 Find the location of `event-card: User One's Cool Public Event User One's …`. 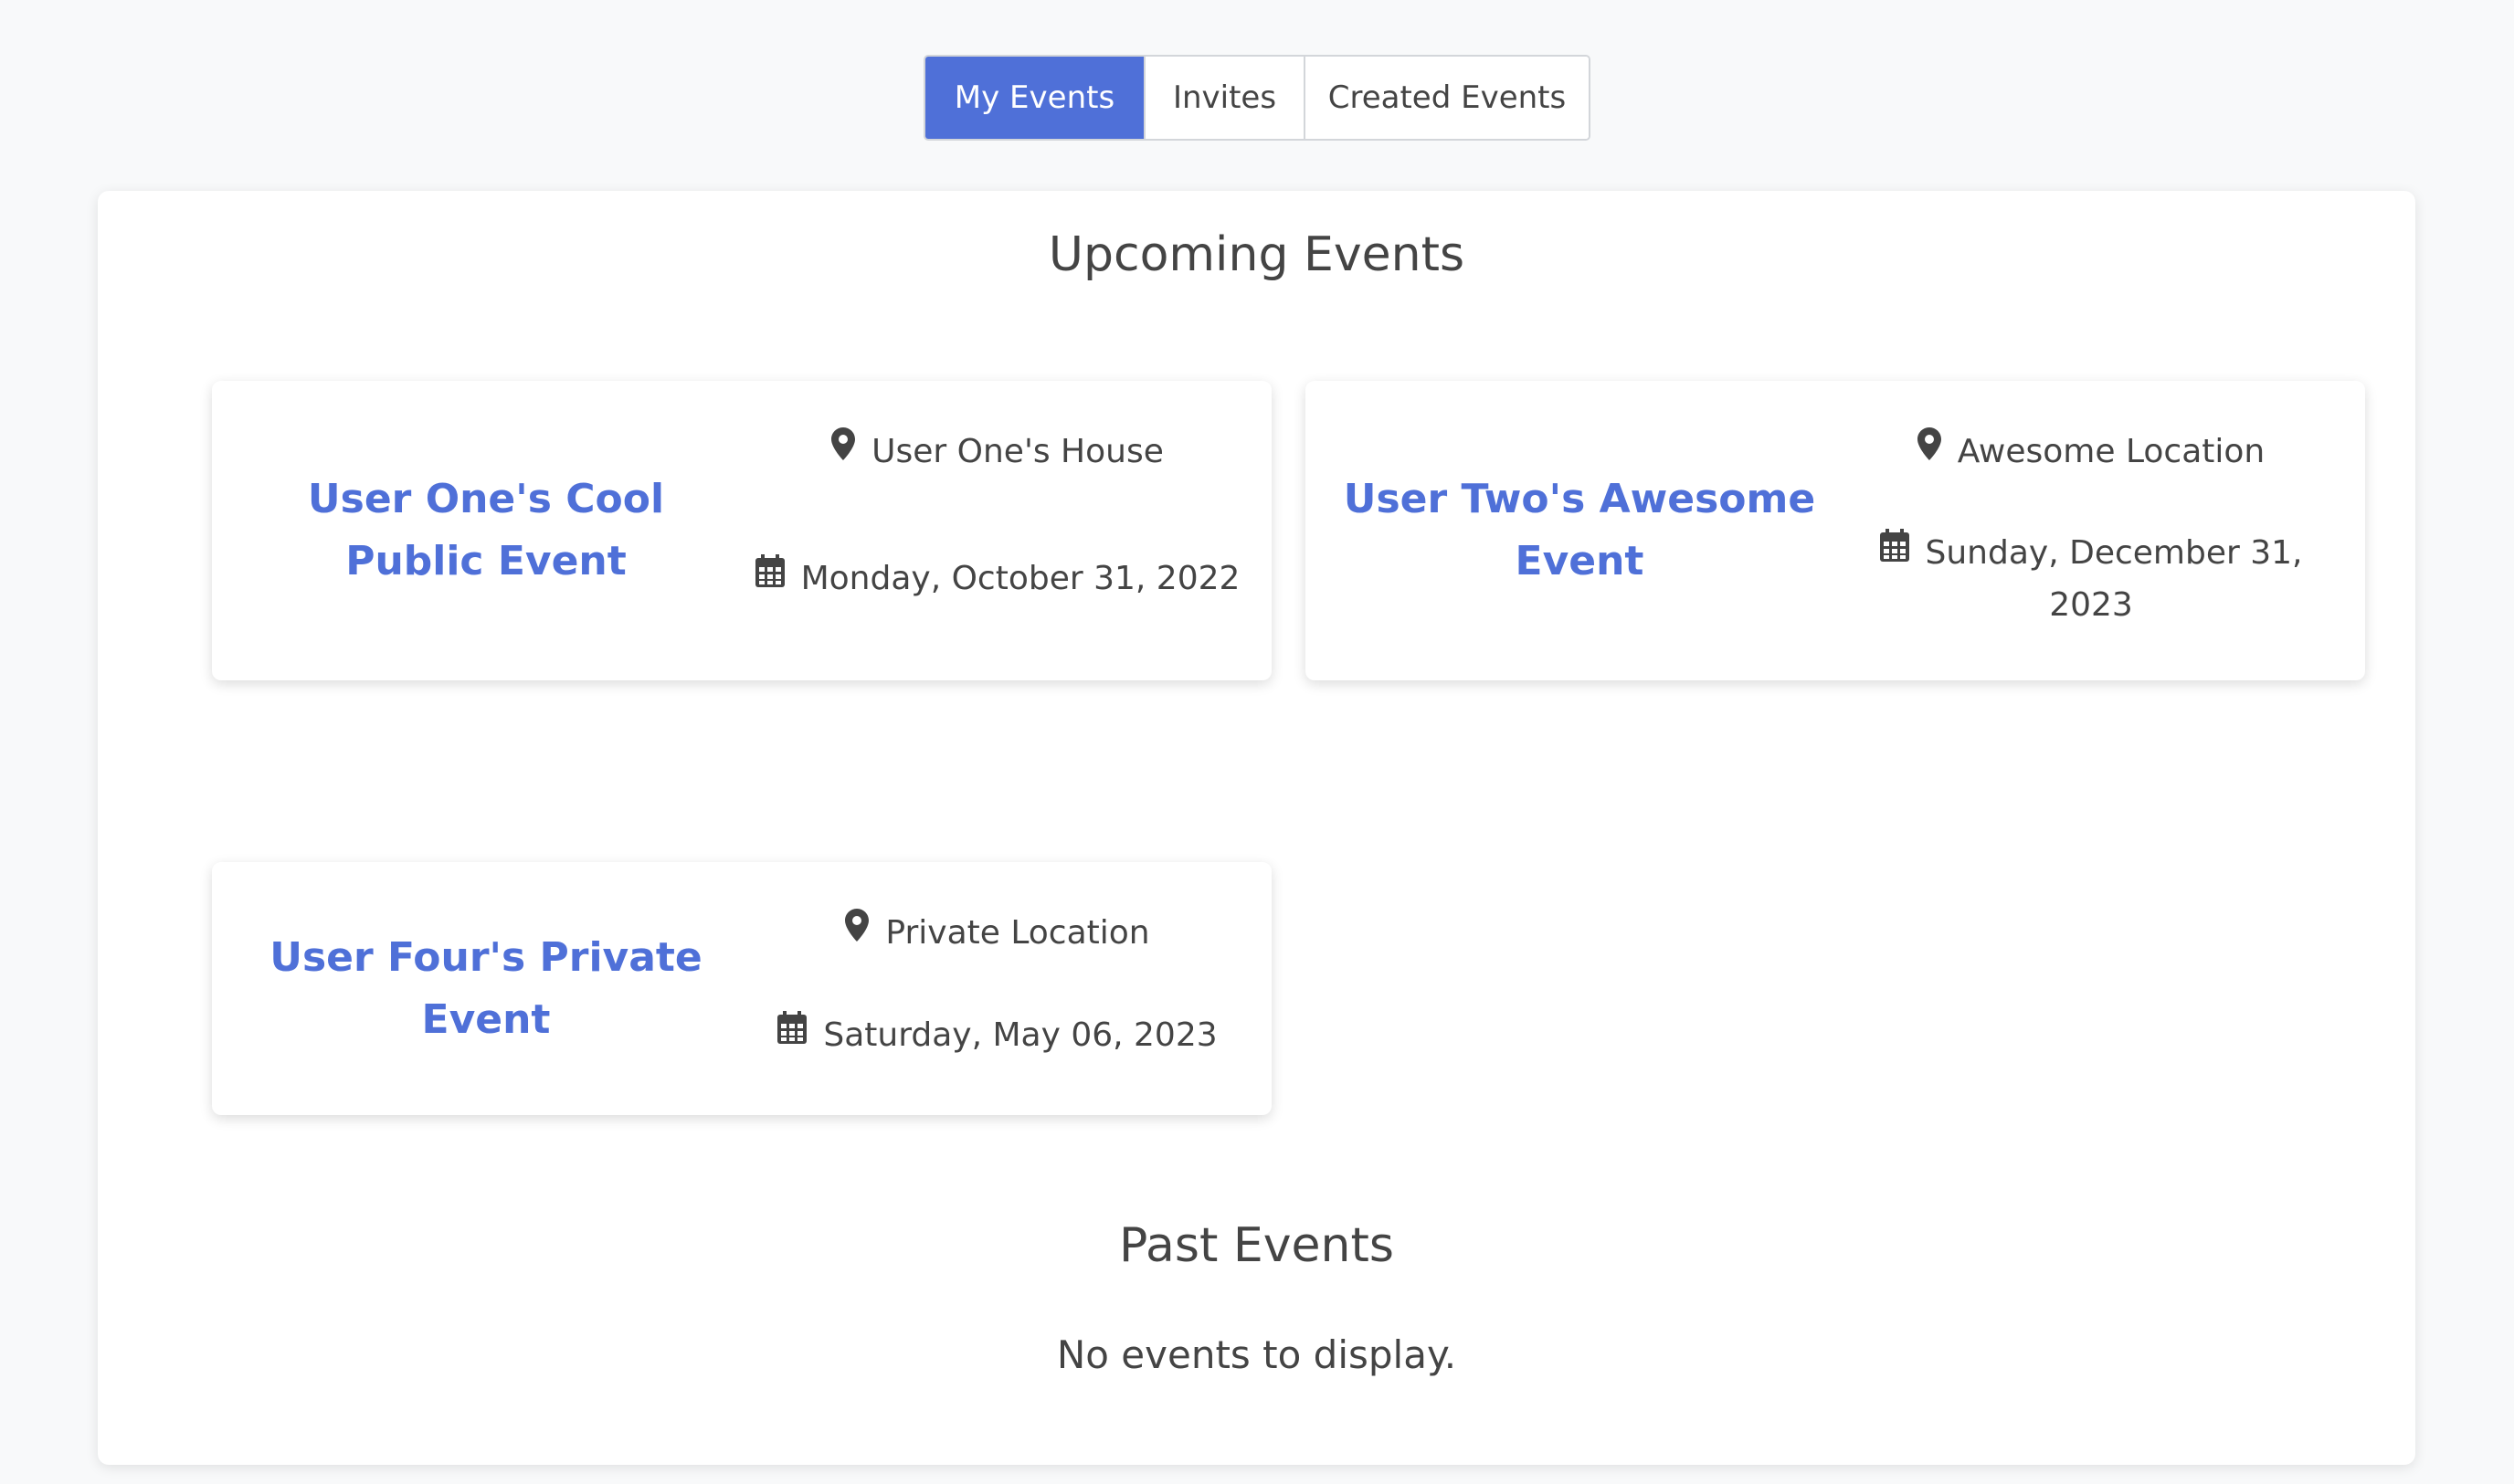

event-card: User One's Cool Public Event User One's … is located at coordinates (742, 530).